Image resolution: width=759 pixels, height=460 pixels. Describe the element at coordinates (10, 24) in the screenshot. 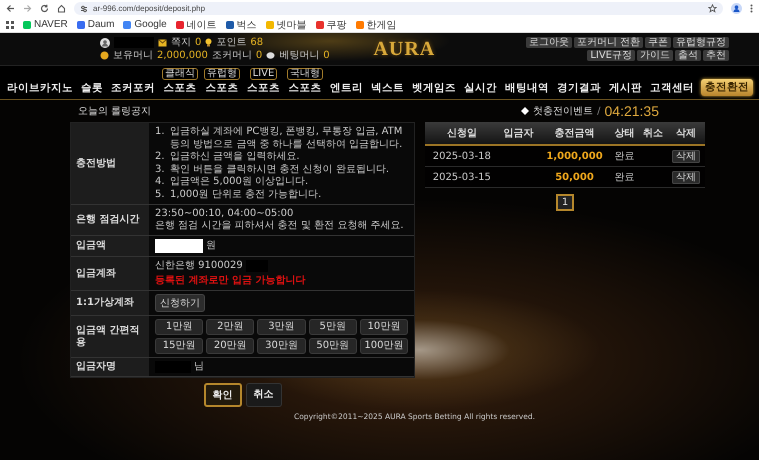

I see `apps-grid-icon` at that location.